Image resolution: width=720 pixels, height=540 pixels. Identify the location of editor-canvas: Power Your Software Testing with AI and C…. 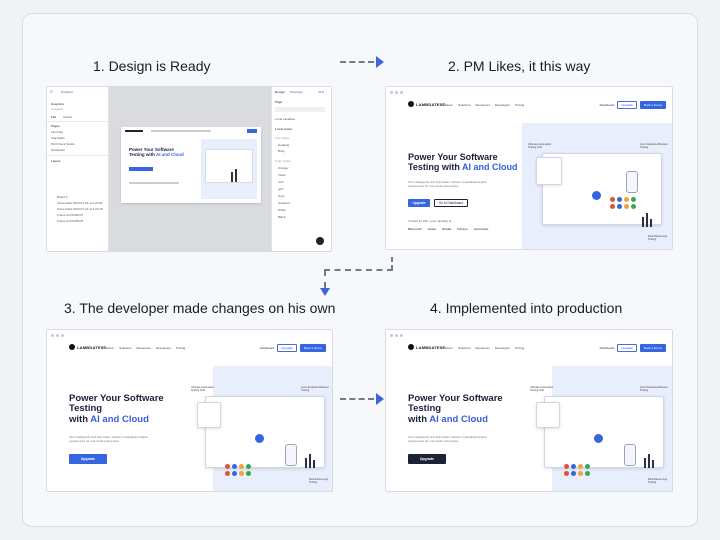
(190, 169).